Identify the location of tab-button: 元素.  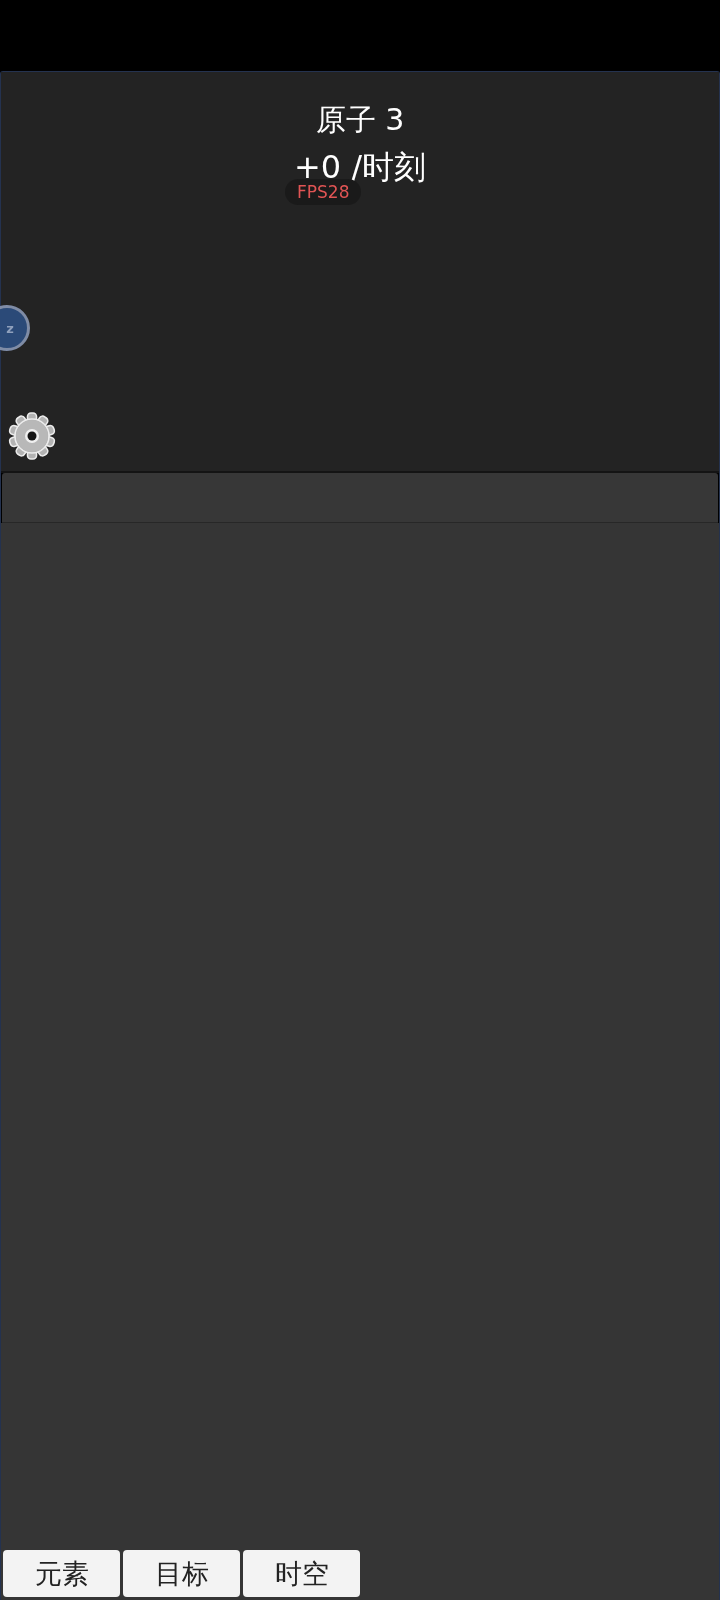
(61, 1573).